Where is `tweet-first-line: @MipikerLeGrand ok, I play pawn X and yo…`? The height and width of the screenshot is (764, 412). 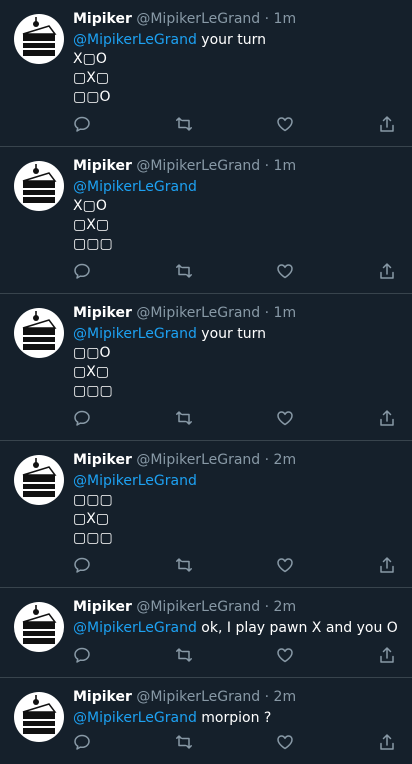 tweet-first-line: @MipikerLeGrand ok, I play pawn X and yo… is located at coordinates (235, 628).